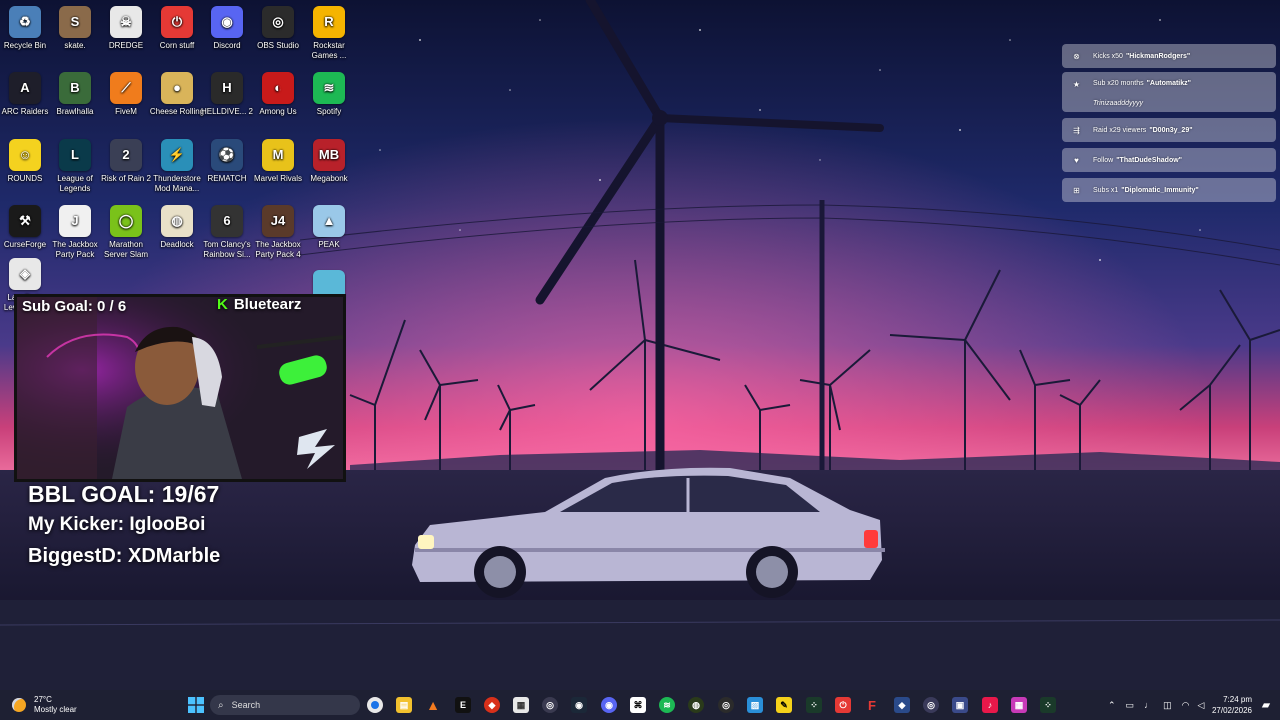 The height and width of the screenshot is (720, 1280). Describe the element at coordinates (1186, 705) in the screenshot. I see `wifi-icon: ◠` at that location.